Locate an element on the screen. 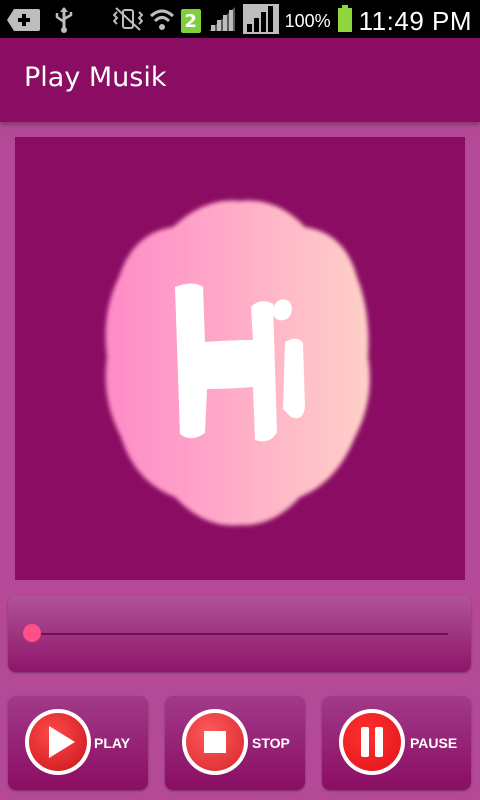 This screenshot has height=800, width=480. status-bar: 2 100% 11:49 PM is located at coordinates (240, 19).